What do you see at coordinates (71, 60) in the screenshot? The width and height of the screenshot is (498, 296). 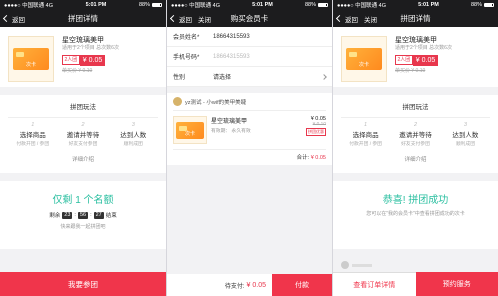 I see `group-tag: 2人团` at bounding box center [71, 60].